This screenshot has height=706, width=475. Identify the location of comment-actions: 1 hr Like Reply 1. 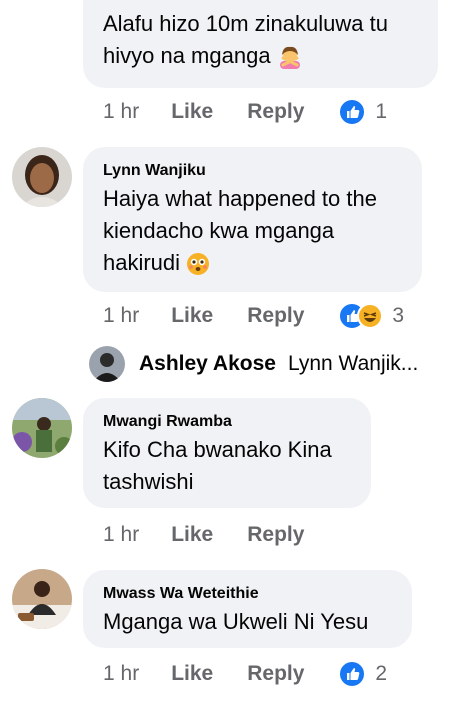
(245, 112).